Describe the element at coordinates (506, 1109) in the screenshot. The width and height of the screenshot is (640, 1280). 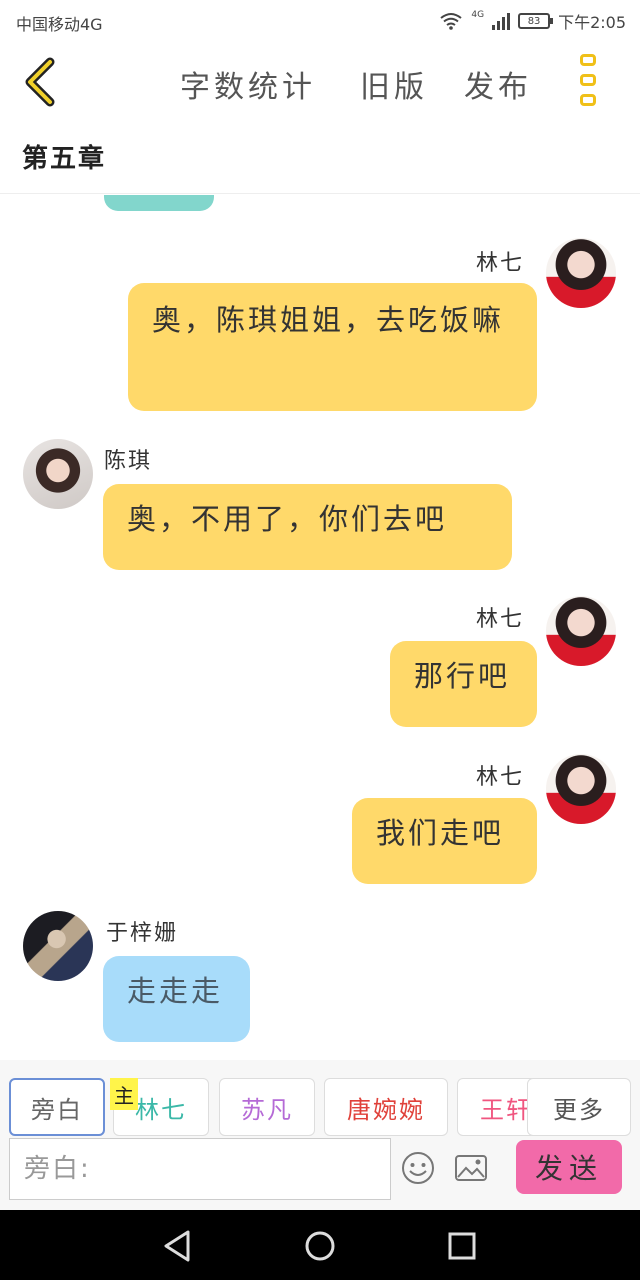
I see `role-label: 王轩` at that location.